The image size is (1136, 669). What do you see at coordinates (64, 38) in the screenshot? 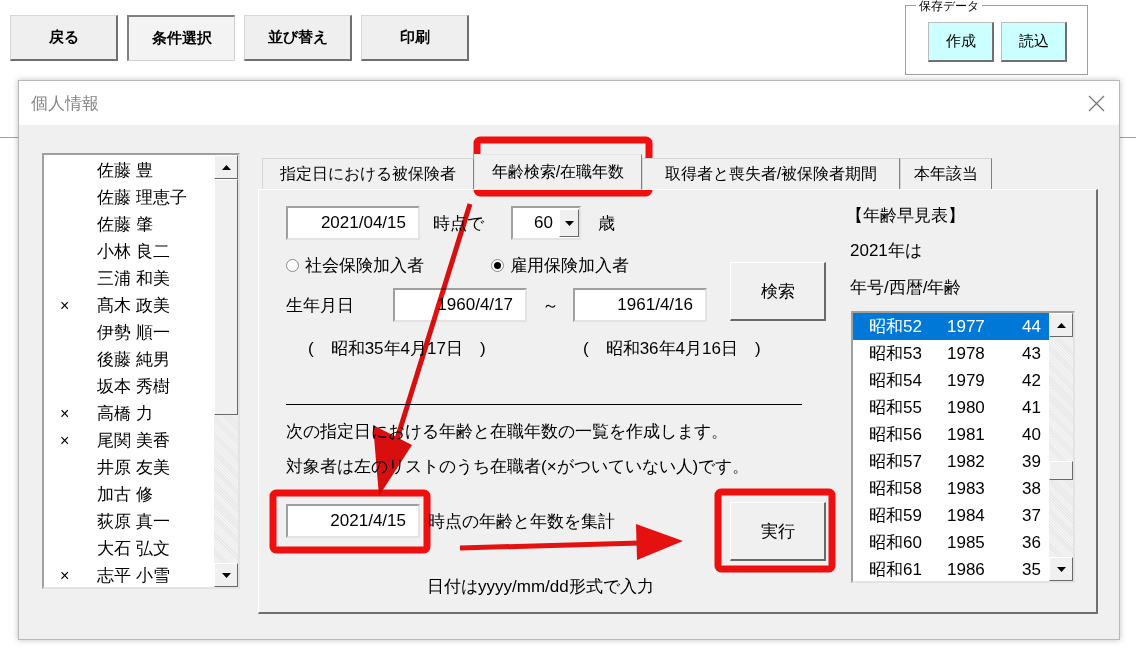
I see `toolbar-button: 戻る` at bounding box center [64, 38].